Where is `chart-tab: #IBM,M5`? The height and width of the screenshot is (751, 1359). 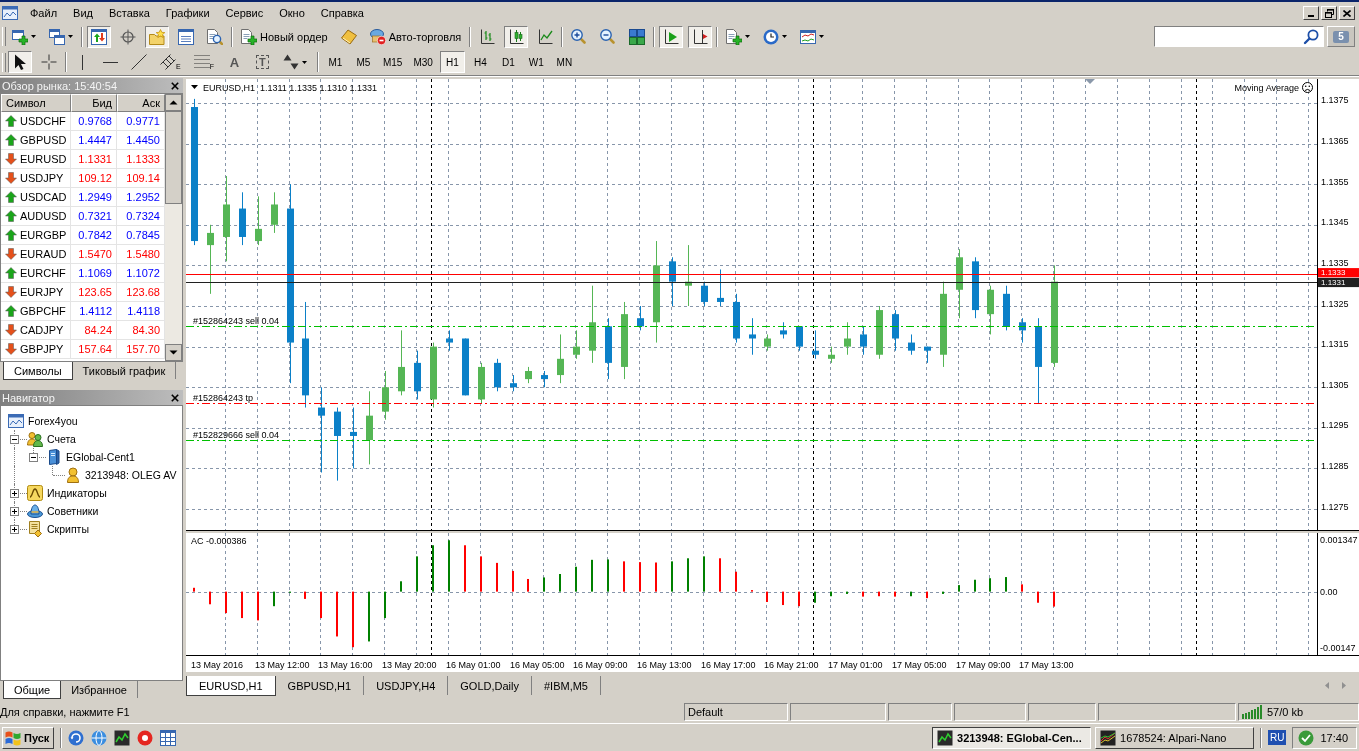
chart-tab: #IBM,M5 is located at coordinates (566, 685).